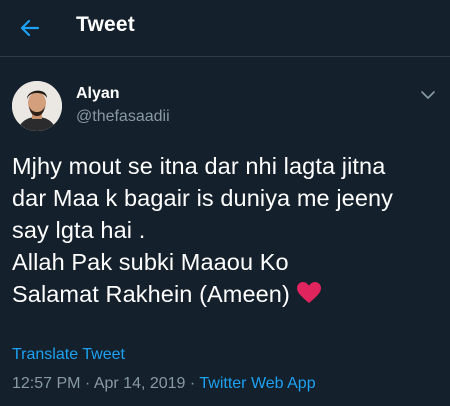  What do you see at coordinates (46, 383) in the screenshot?
I see `tweet-time: 12:57 PM` at bounding box center [46, 383].